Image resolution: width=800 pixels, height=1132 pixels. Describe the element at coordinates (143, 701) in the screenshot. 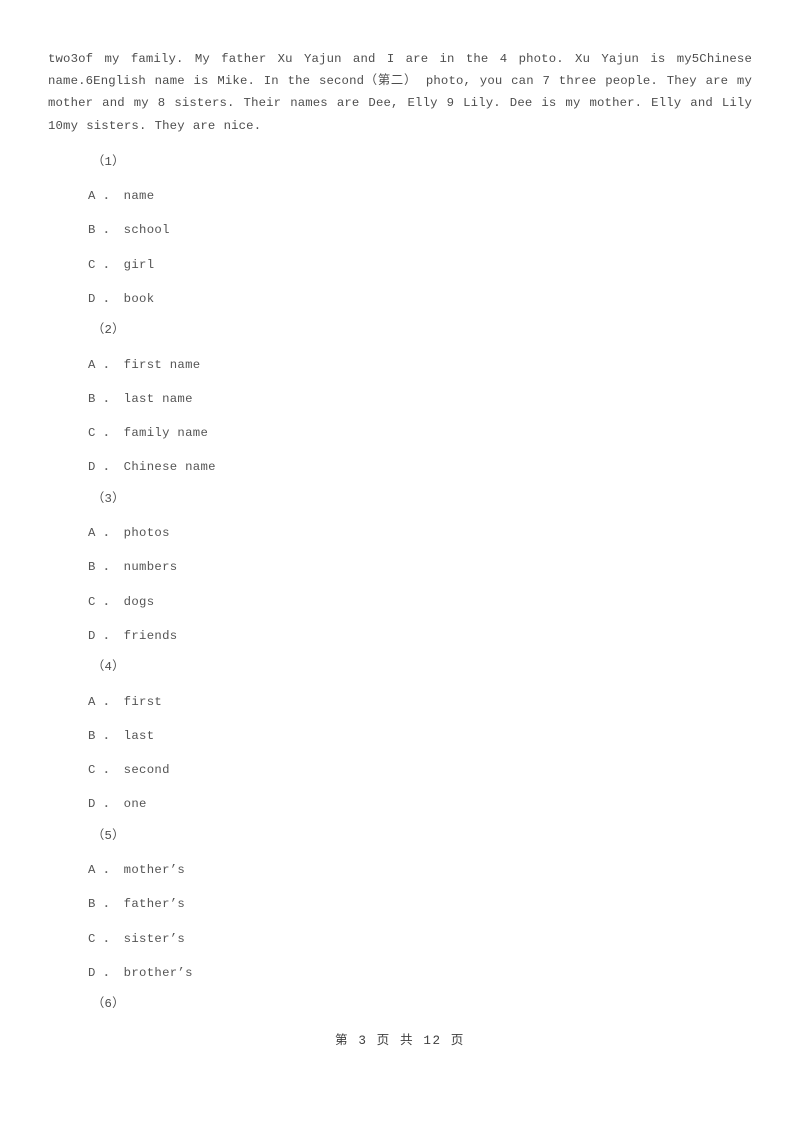

I see `option-text: first` at that location.